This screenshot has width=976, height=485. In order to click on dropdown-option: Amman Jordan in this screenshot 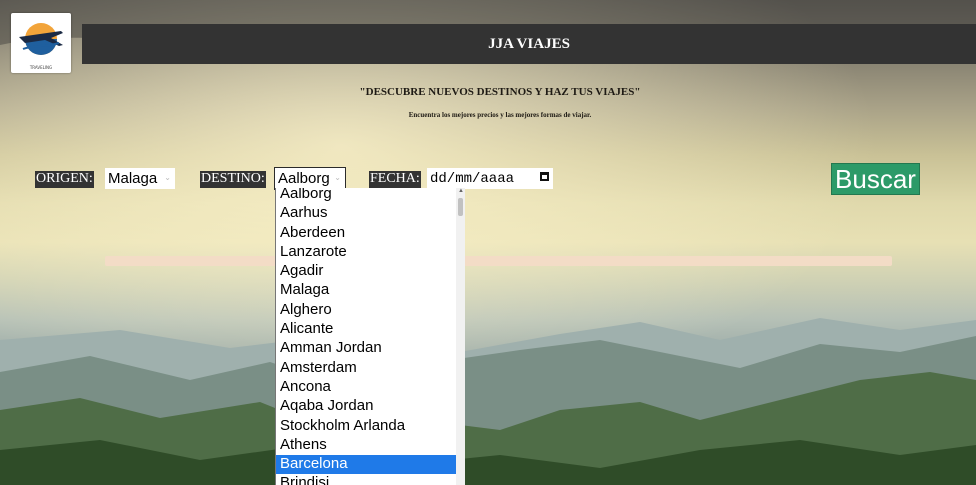, I will do `click(366, 348)`.